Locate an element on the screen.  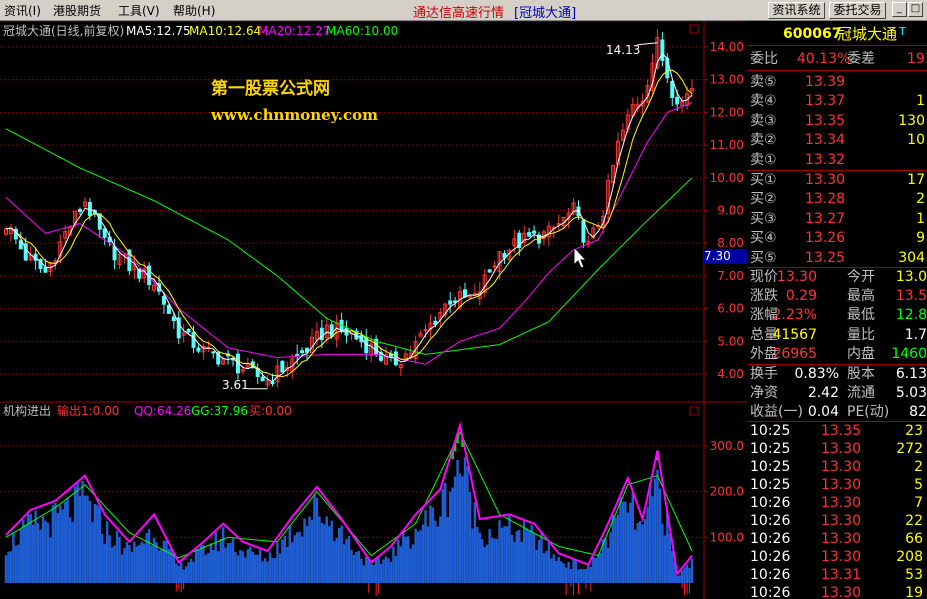
tick-row: 10:26 13.30 7 is located at coordinates (837, 503).